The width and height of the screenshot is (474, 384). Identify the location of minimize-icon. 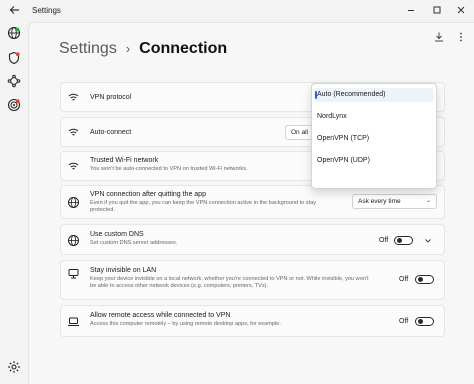
(411, 10).